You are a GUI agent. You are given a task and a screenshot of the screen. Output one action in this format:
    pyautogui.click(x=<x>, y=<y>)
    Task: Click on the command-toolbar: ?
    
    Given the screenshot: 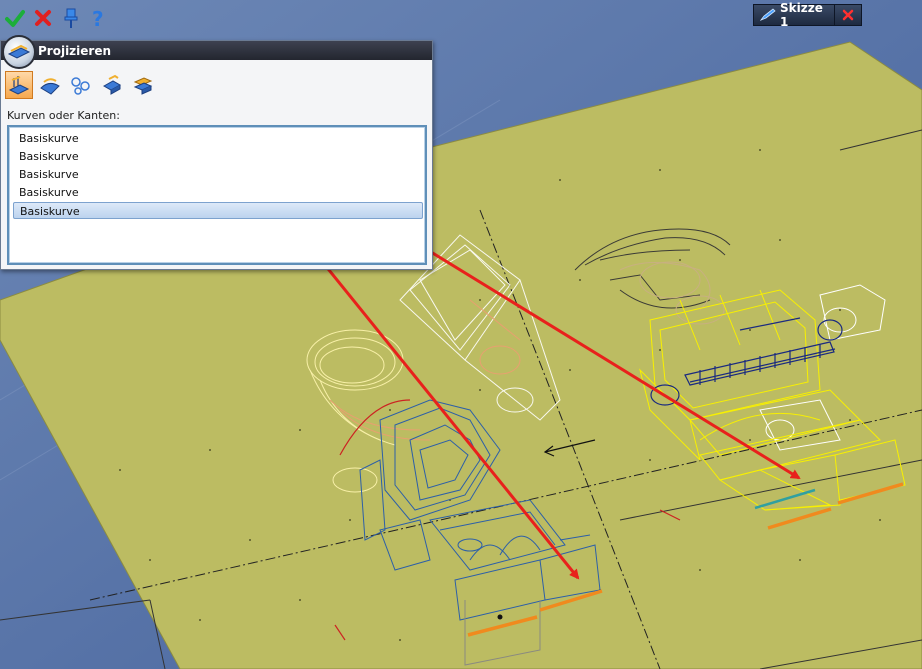 What is the action you would take?
    pyautogui.click(x=72, y=18)
    